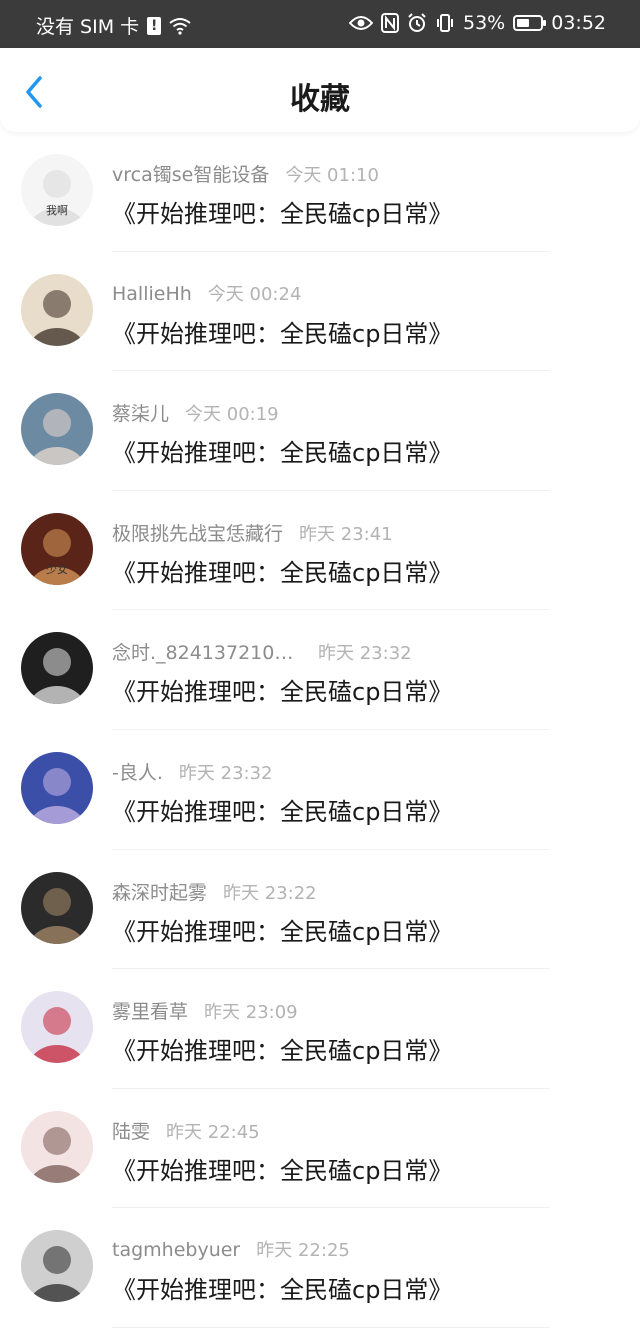 The width and height of the screenshot is (640, 1330). I want to click on list-item: 蔡柒儿 今天 00:19 《开始推理吧：全民磕cp日常》, so click(320, 431).